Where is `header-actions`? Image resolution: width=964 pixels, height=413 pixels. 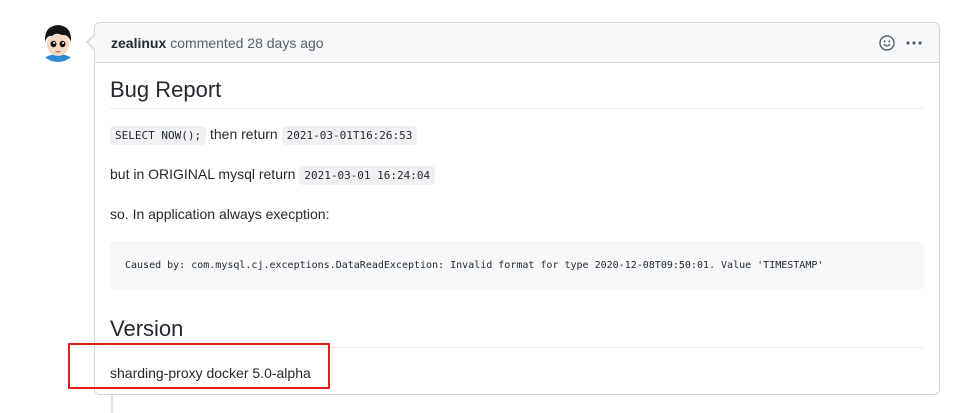
header-actions is located at coordinates (901, 42).